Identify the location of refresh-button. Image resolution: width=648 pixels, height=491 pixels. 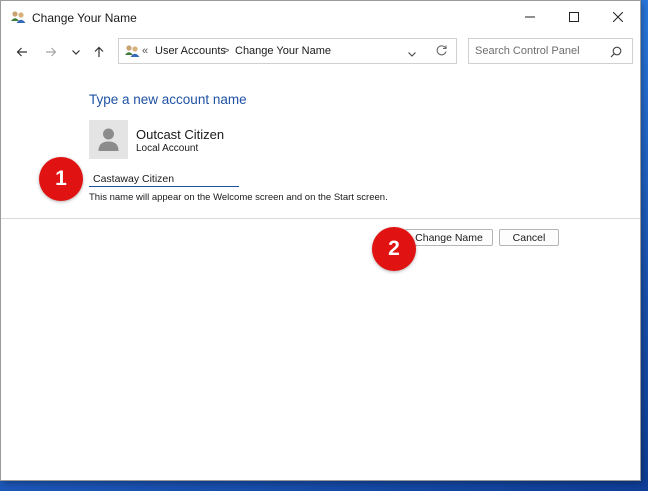
(441, 53).